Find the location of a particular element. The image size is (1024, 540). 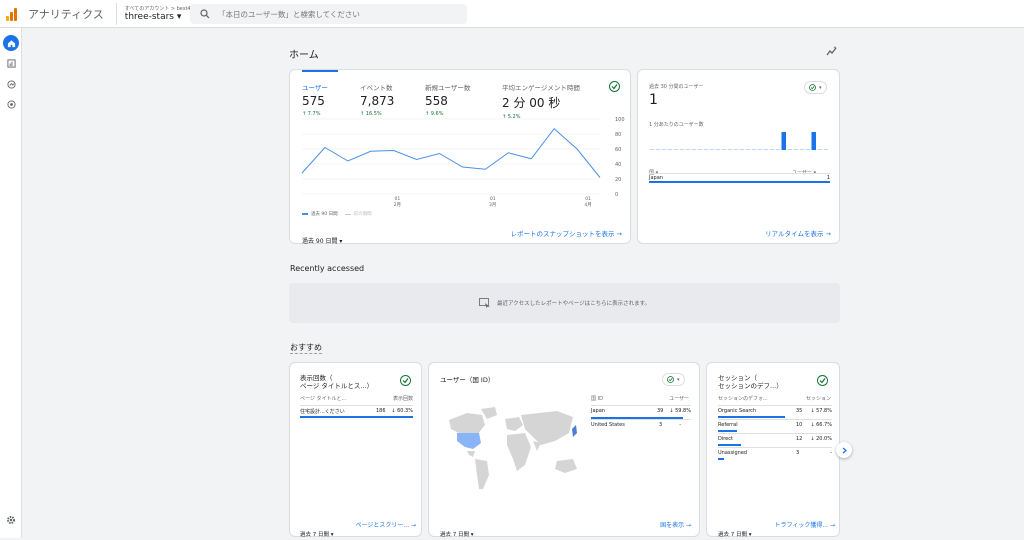

pages-card-quality-icon is located at coordinates (405, 380).